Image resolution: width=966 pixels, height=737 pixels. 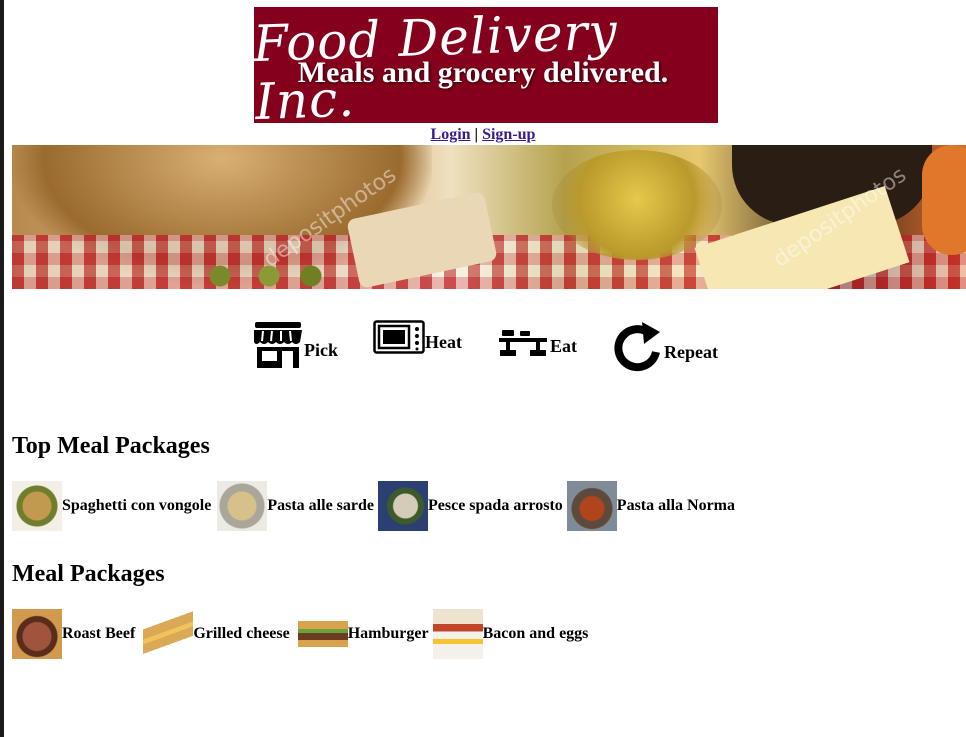 What do you see at coordinates (241, 634) in the screenshot?
I see `meal-name: Grilled cheese` at bounding box center [241, 634].